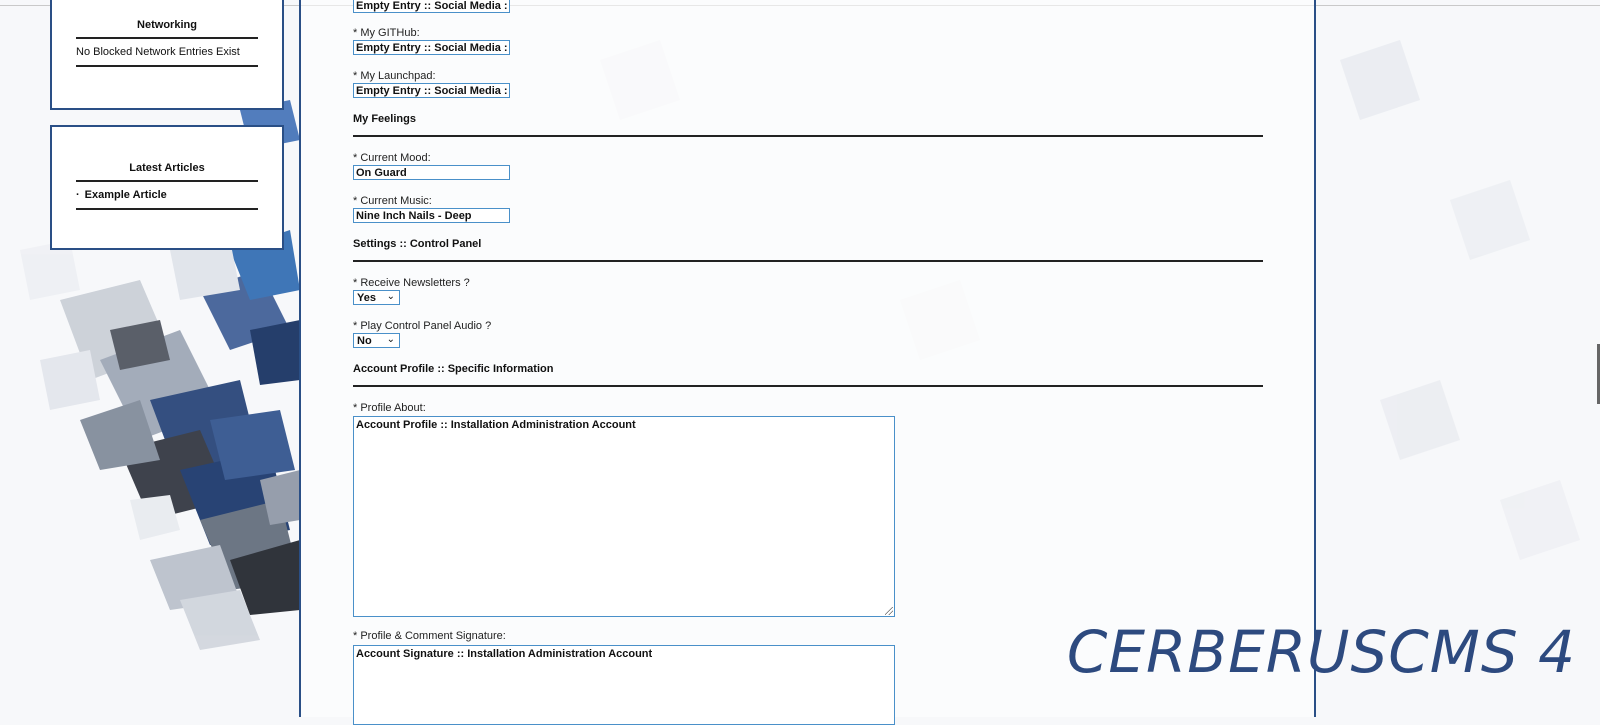  I want to click on article-link-example: · Example Article, so click(167, 196).